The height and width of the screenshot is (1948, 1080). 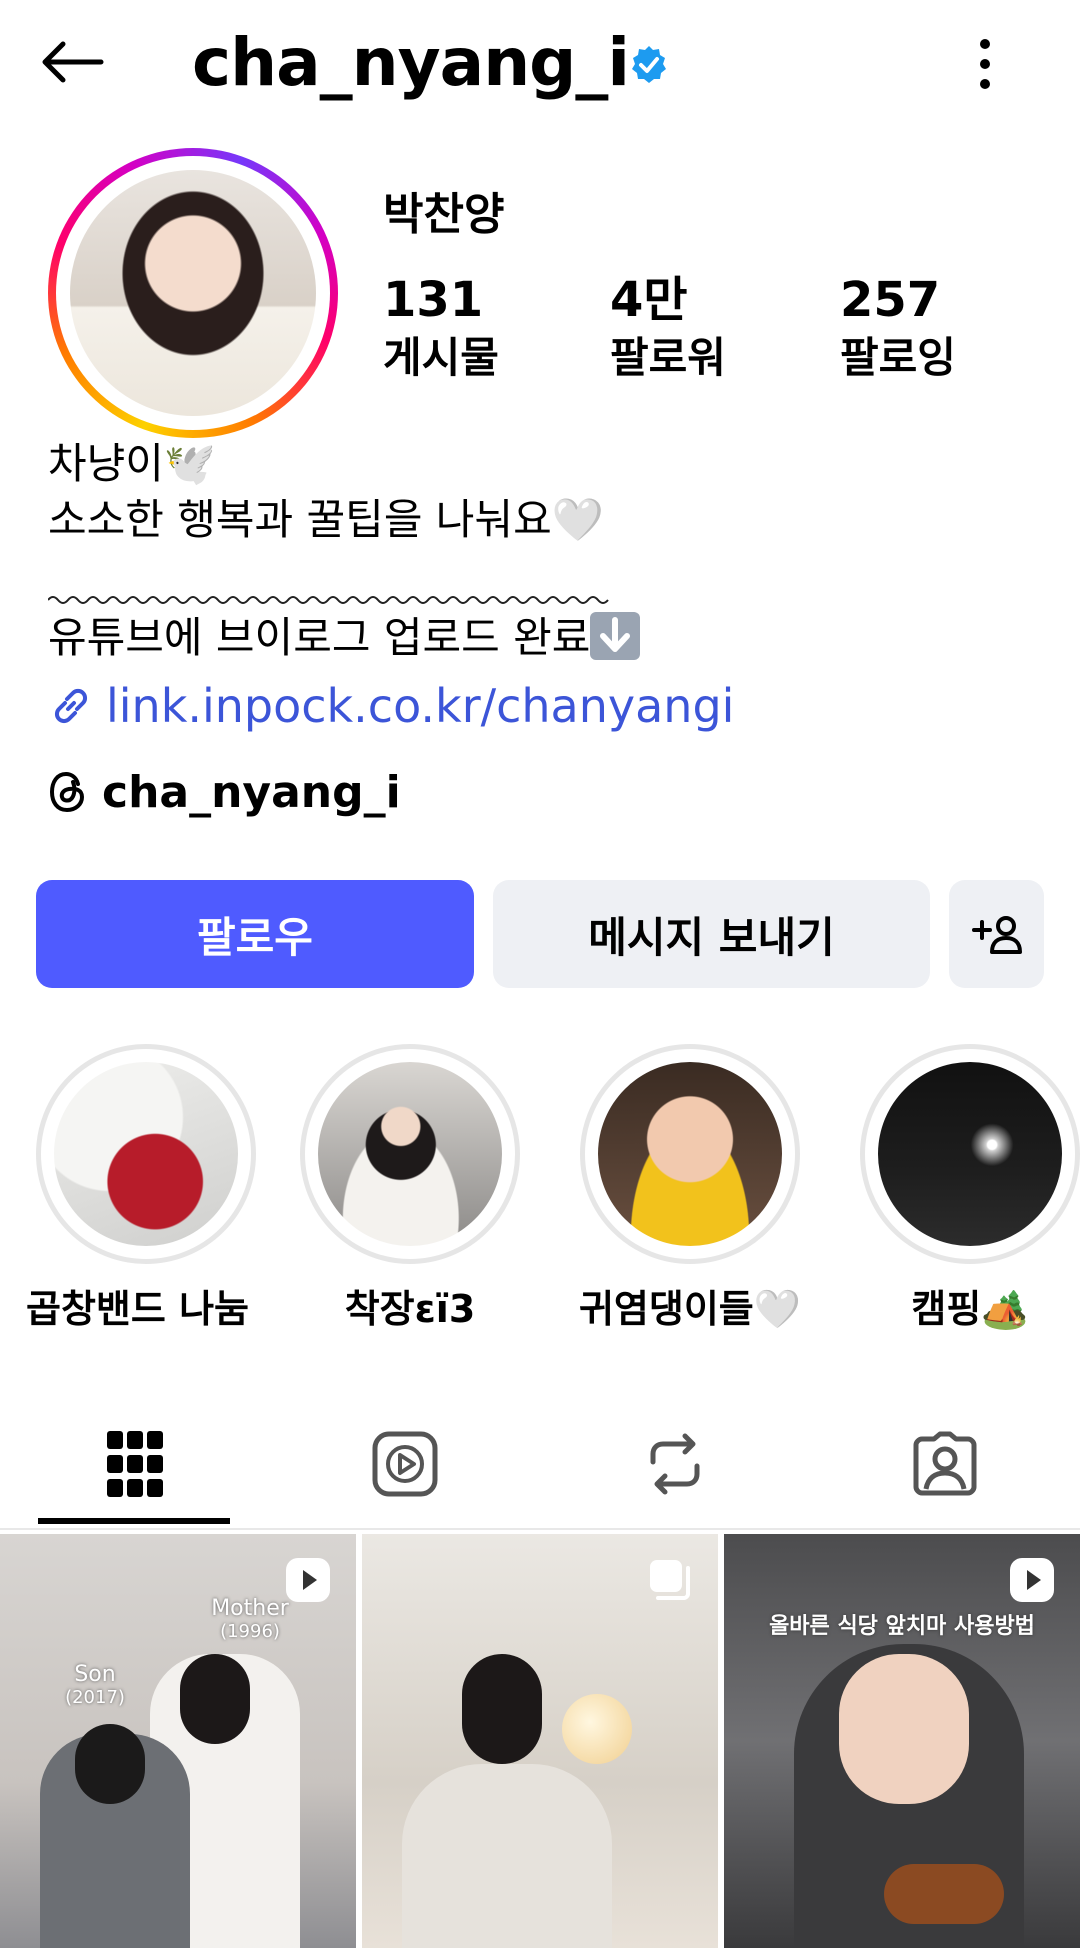 I want to click on avatar-image, so click(x=193, y=293).